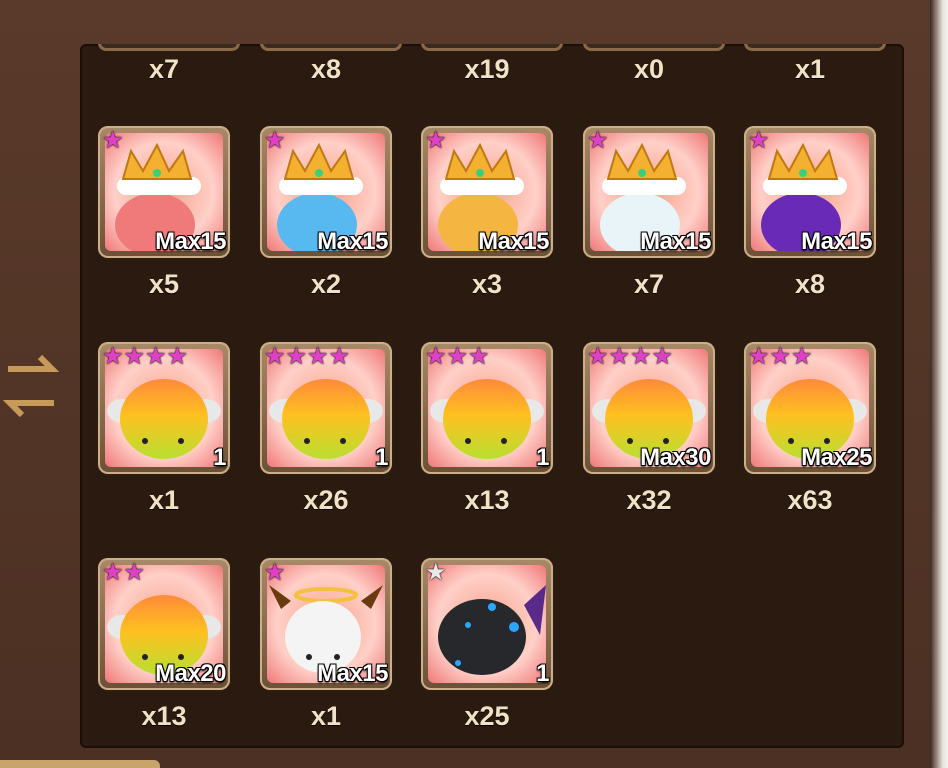  I want to click on item-card: ★ ★ ★ 1, so click(487, 408).